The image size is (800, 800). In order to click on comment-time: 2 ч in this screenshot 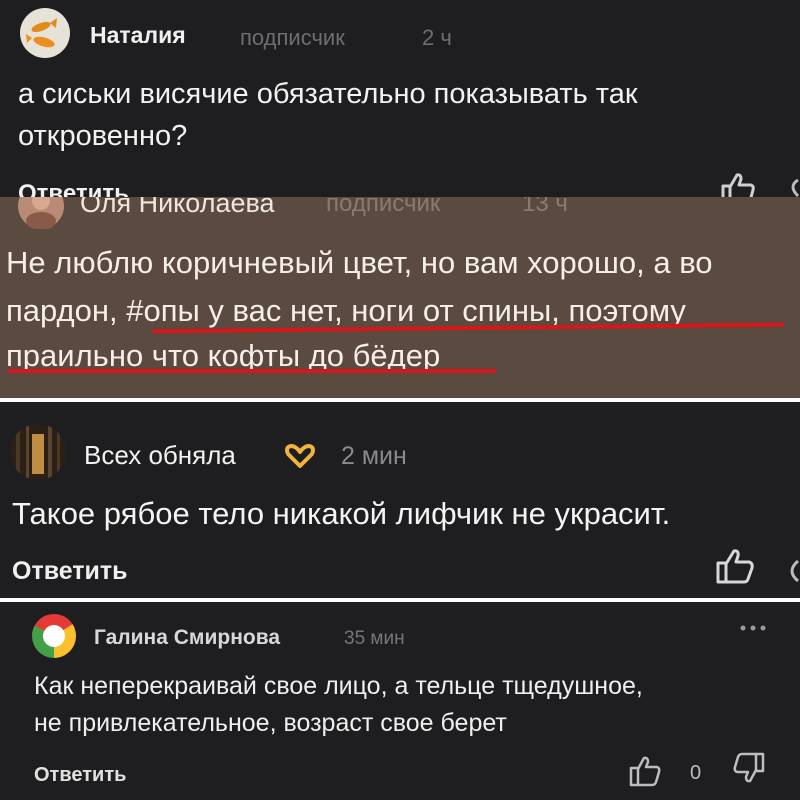, I will do `click(437, 37)`.